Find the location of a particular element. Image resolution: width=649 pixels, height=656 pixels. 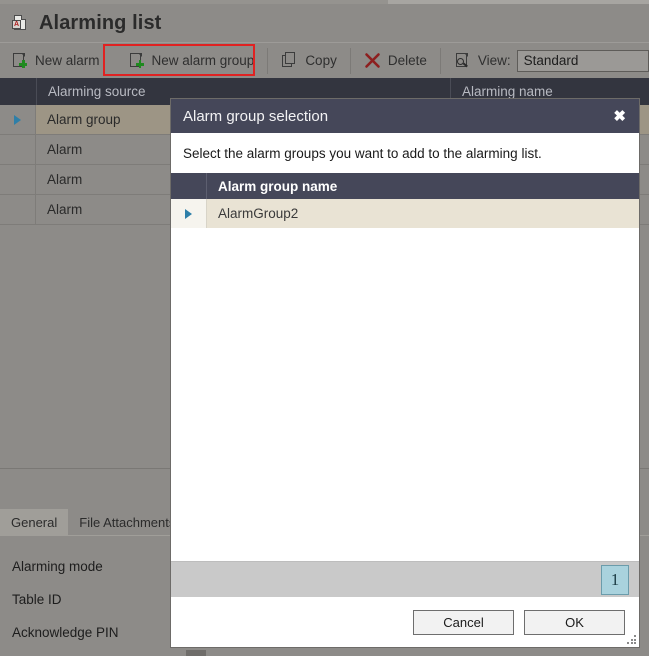

delete-x-icon is located at coordinates (372, 60).